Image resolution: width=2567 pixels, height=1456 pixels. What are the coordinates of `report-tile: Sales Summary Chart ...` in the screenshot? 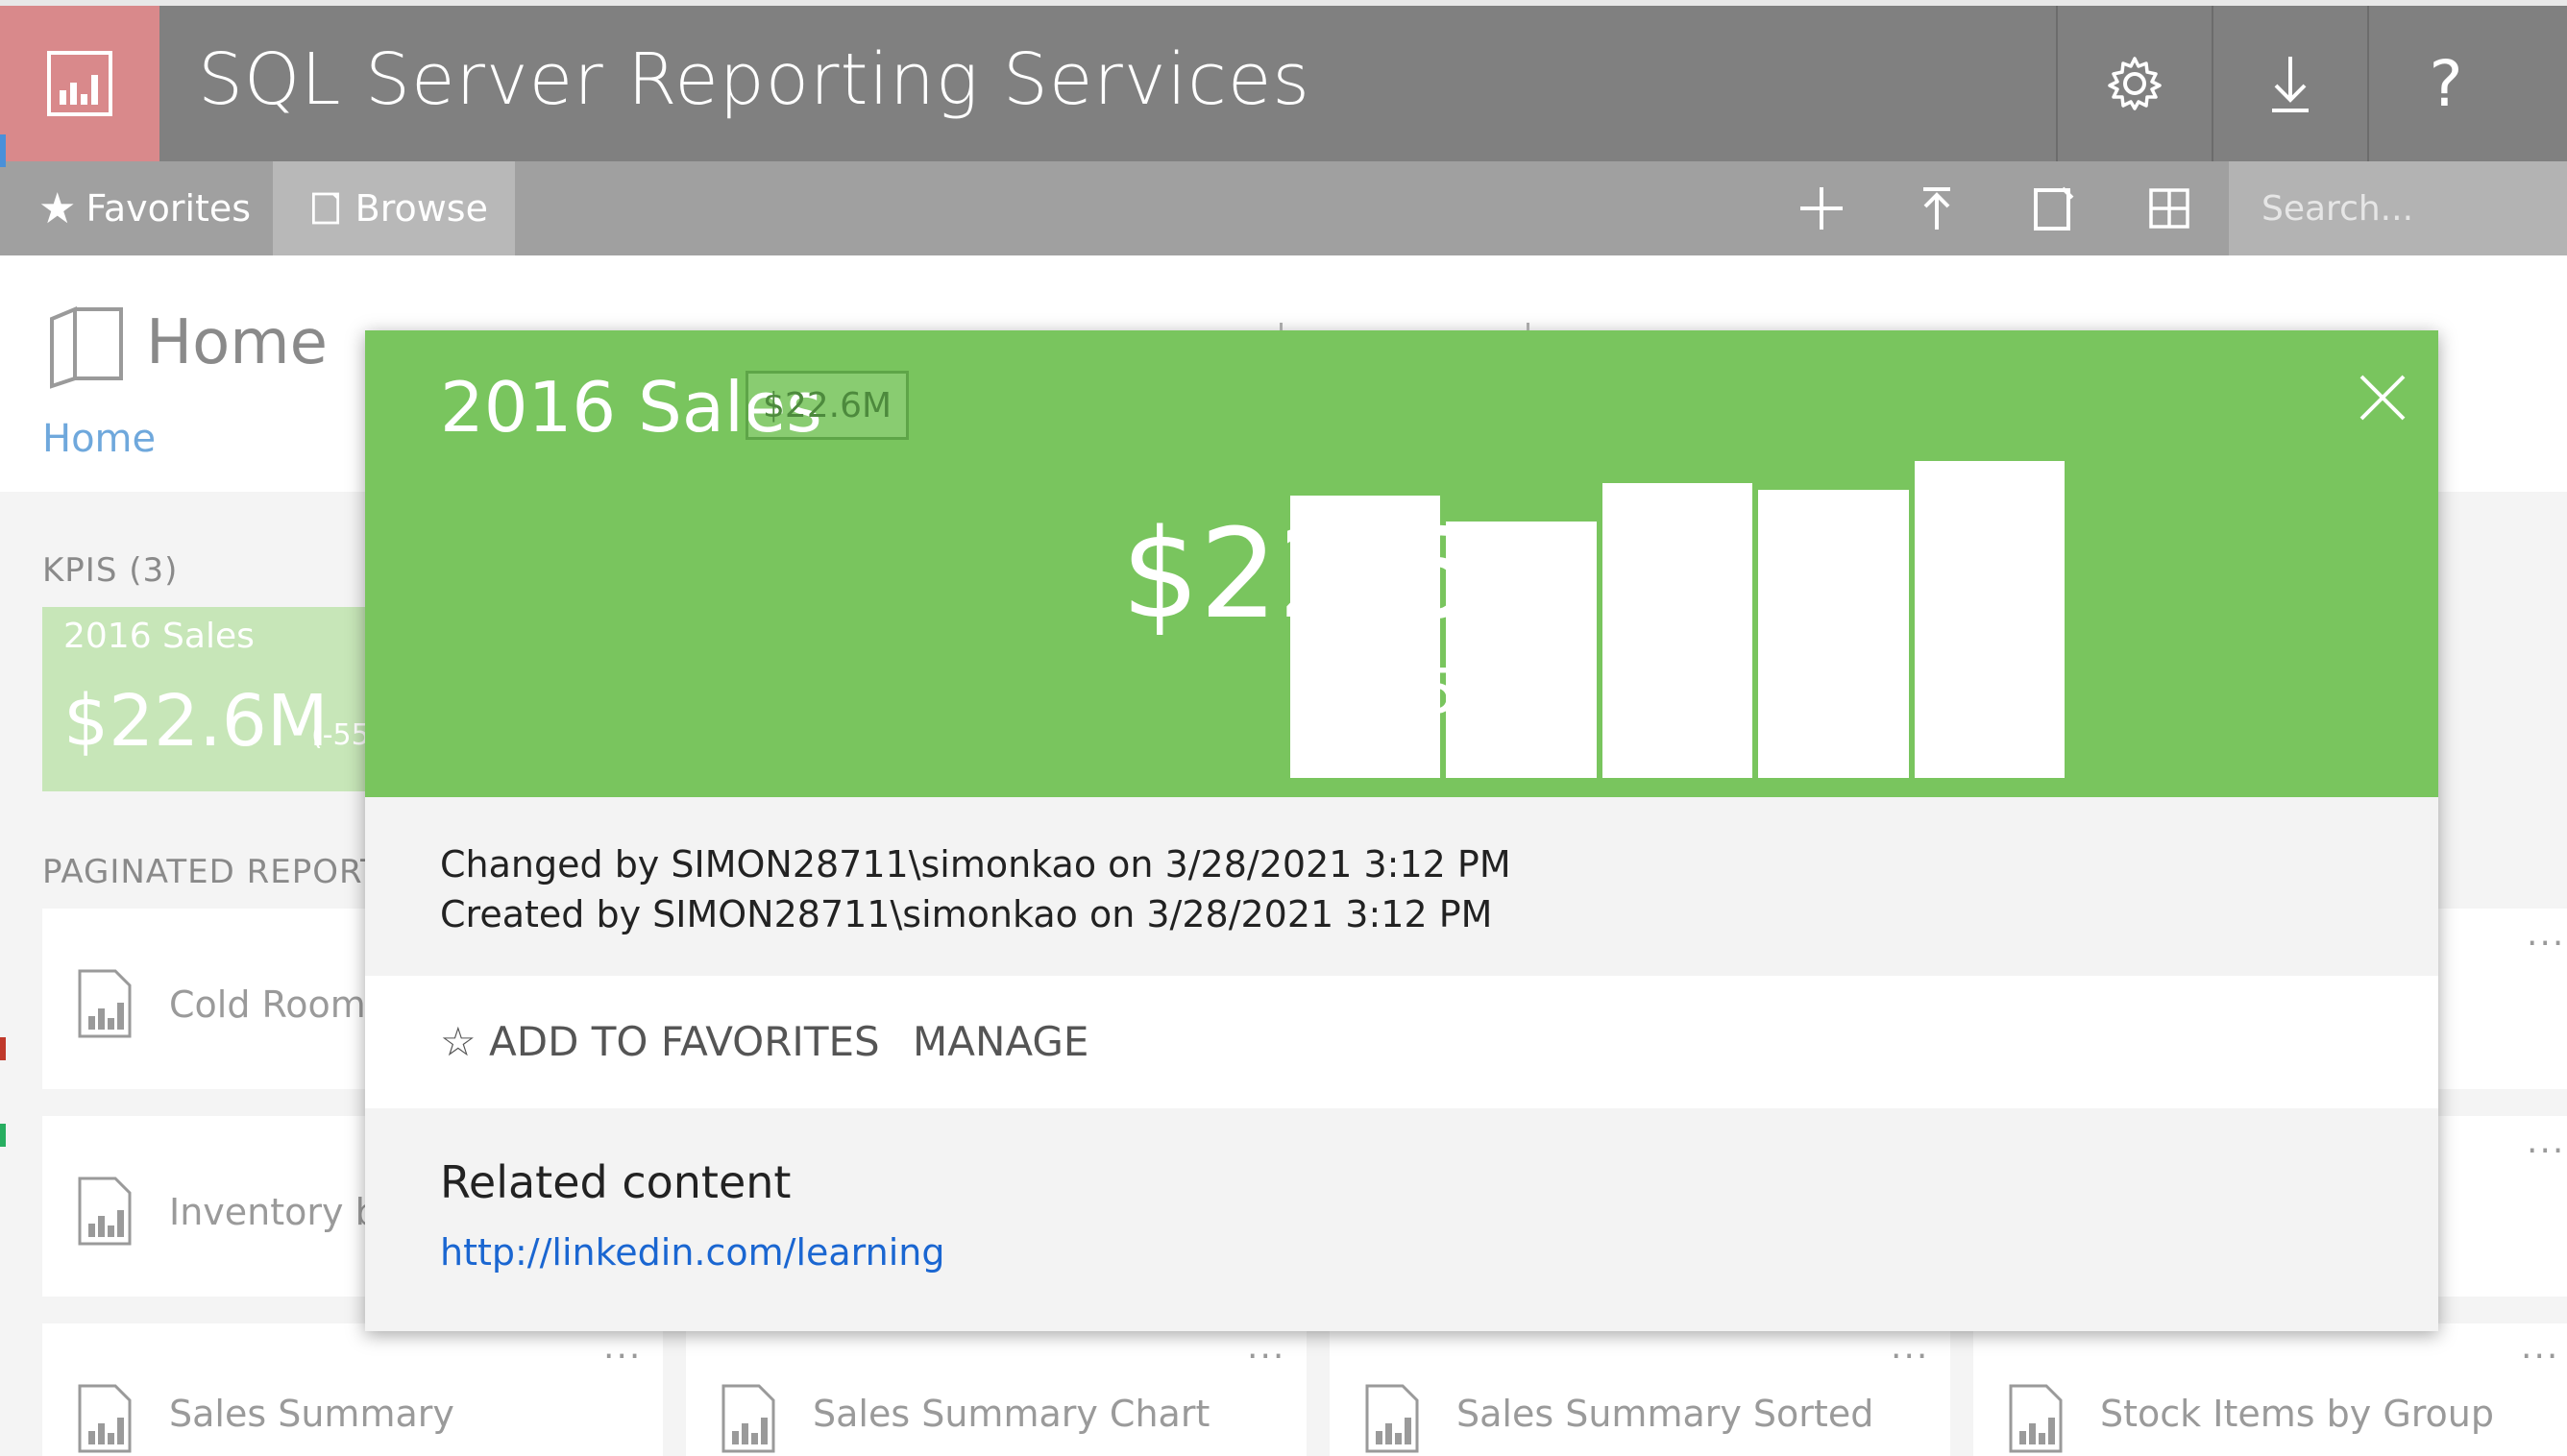 It's located at (996, 1389).